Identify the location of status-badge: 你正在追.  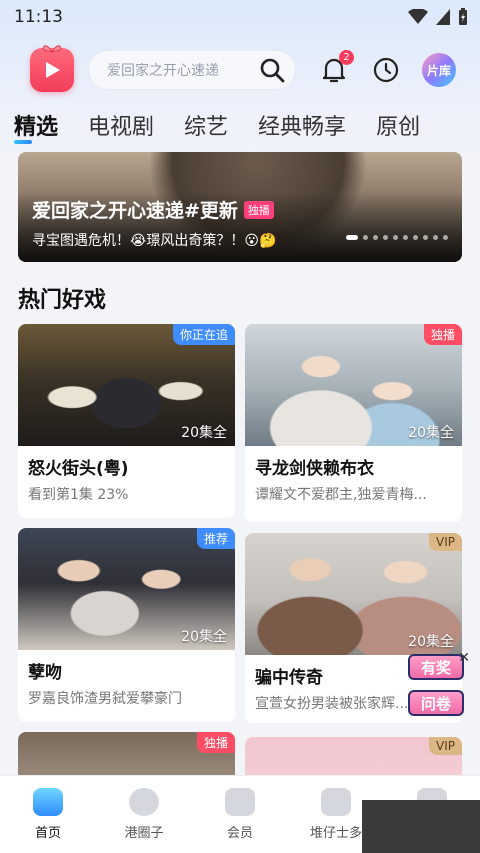
(203, 334).